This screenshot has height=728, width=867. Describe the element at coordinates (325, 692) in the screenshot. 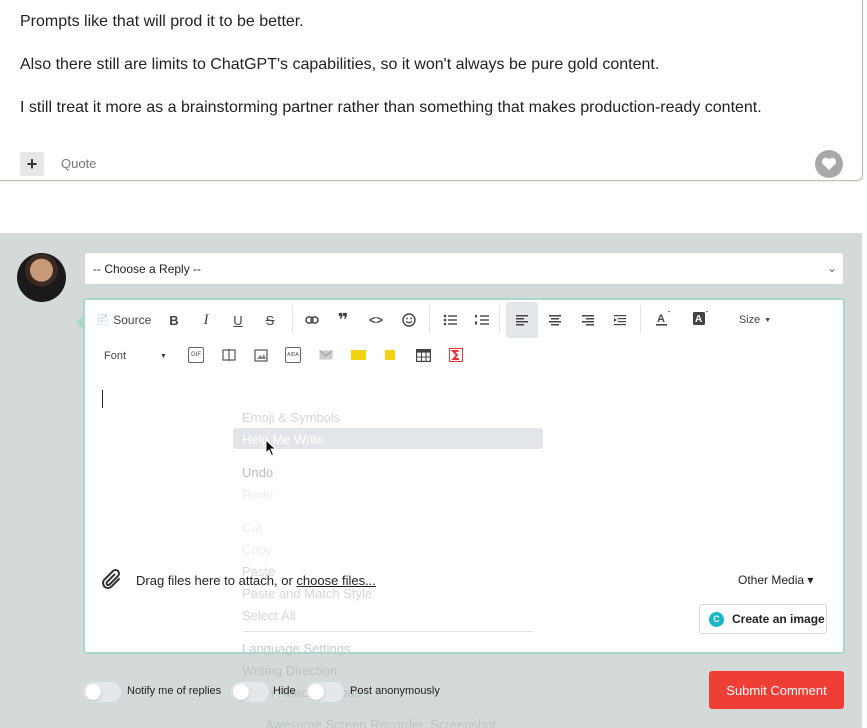

I see `anonymous-toggle` at that location.